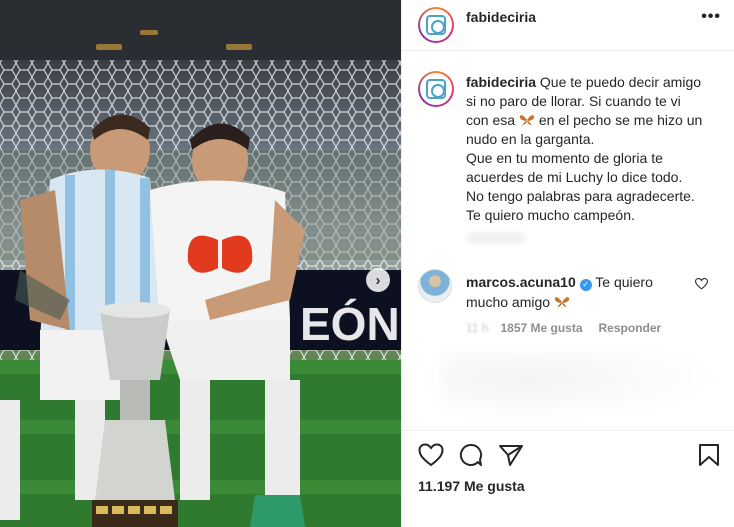 This screenshot has height=527, width=734. I want to click on action-bar, so click(568, 455).